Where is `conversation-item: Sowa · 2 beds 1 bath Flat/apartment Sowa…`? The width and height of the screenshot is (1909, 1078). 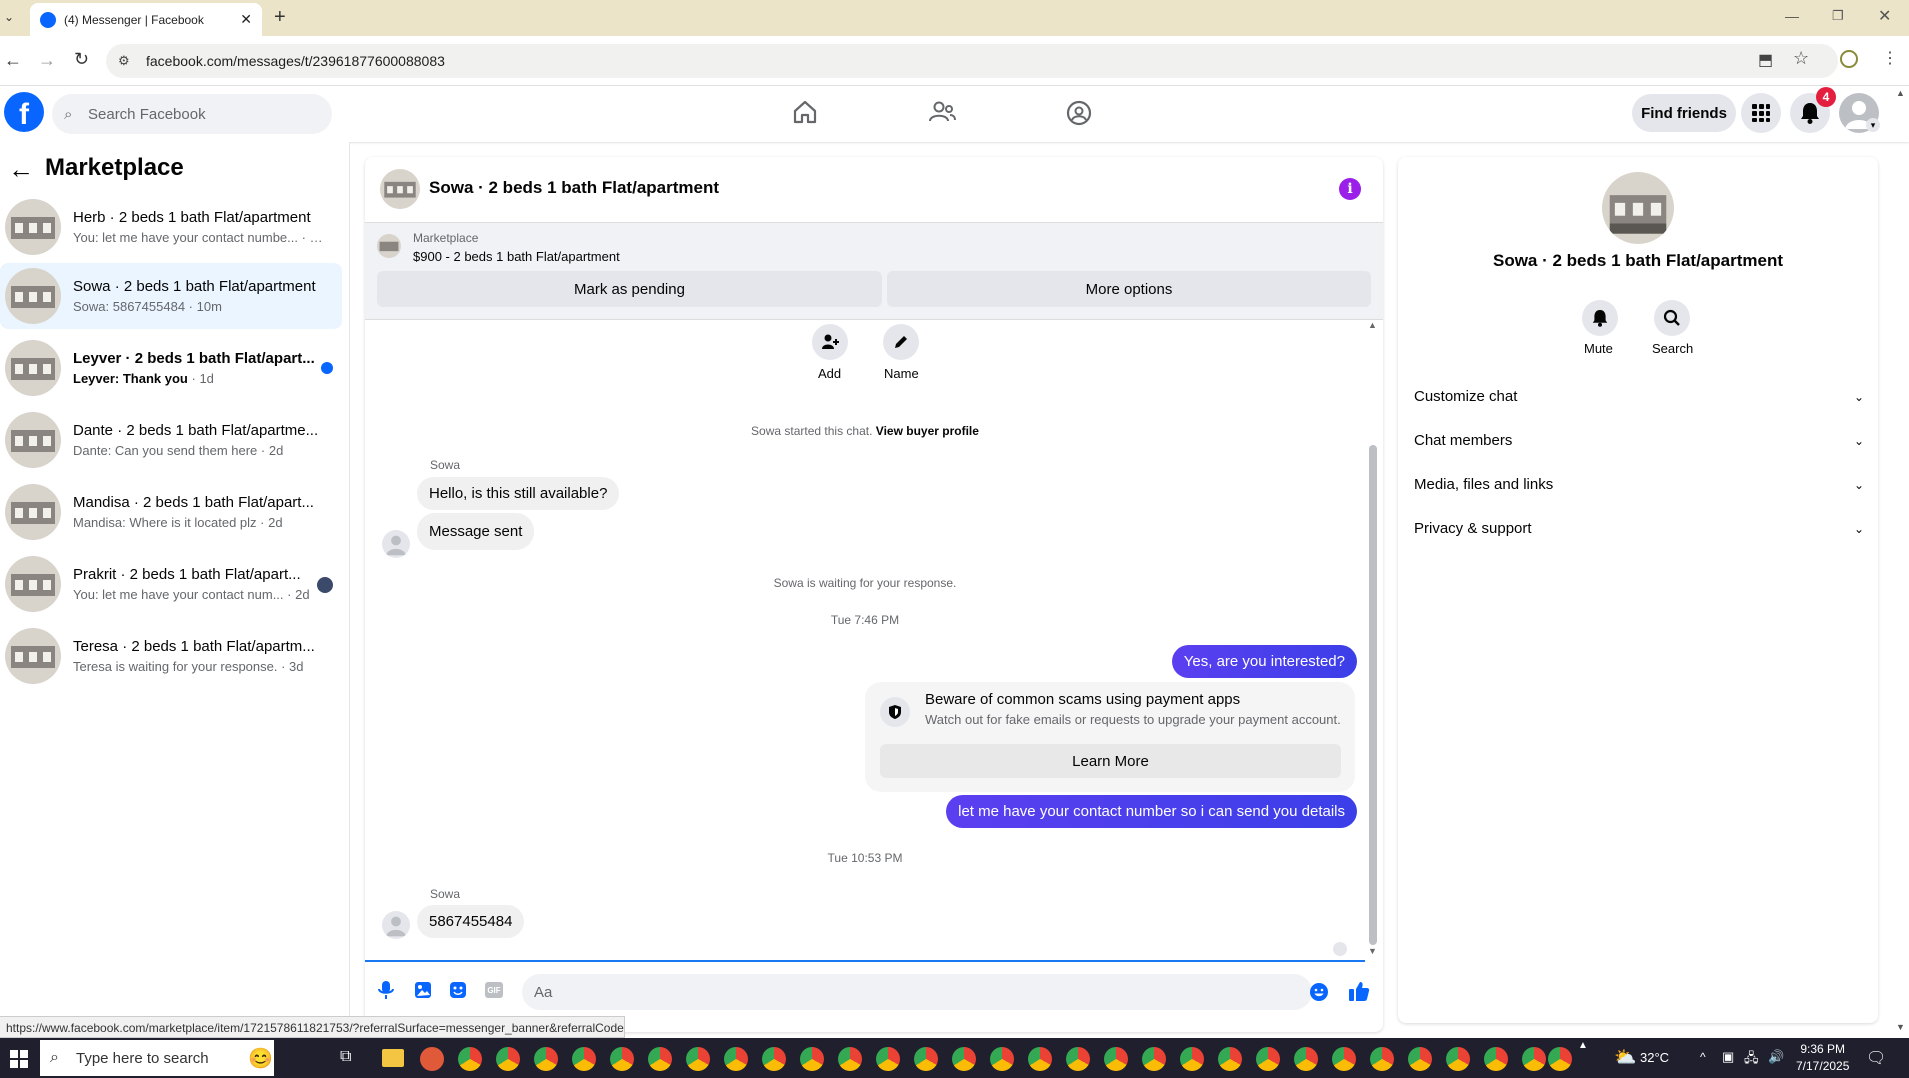
conversation-item: Sowa · 2 beds 1 bath Flat/apartment Sowa… is located at coordinates (171, 296).